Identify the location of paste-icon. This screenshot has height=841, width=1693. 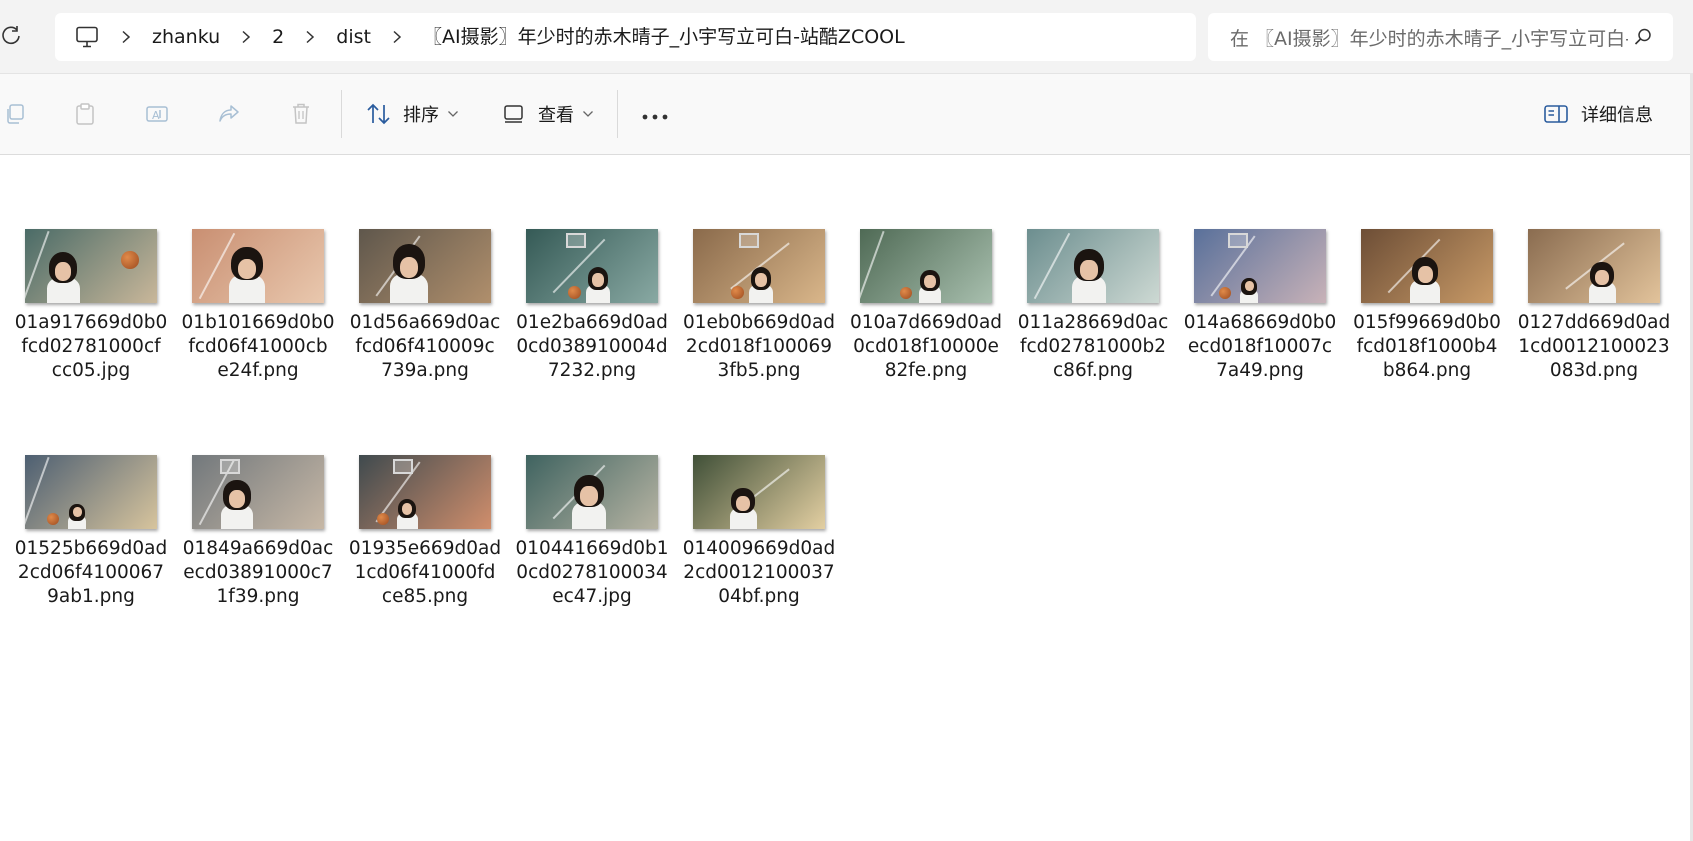
(85, 114).